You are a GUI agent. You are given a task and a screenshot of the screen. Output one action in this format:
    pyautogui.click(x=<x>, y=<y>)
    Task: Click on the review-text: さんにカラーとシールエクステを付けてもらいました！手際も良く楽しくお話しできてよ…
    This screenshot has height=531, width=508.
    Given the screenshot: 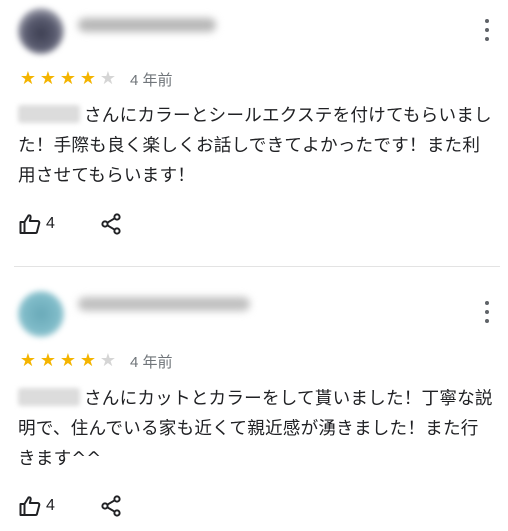 What is the action you would take?
    pyautogui.click(x=255, y=145)
    